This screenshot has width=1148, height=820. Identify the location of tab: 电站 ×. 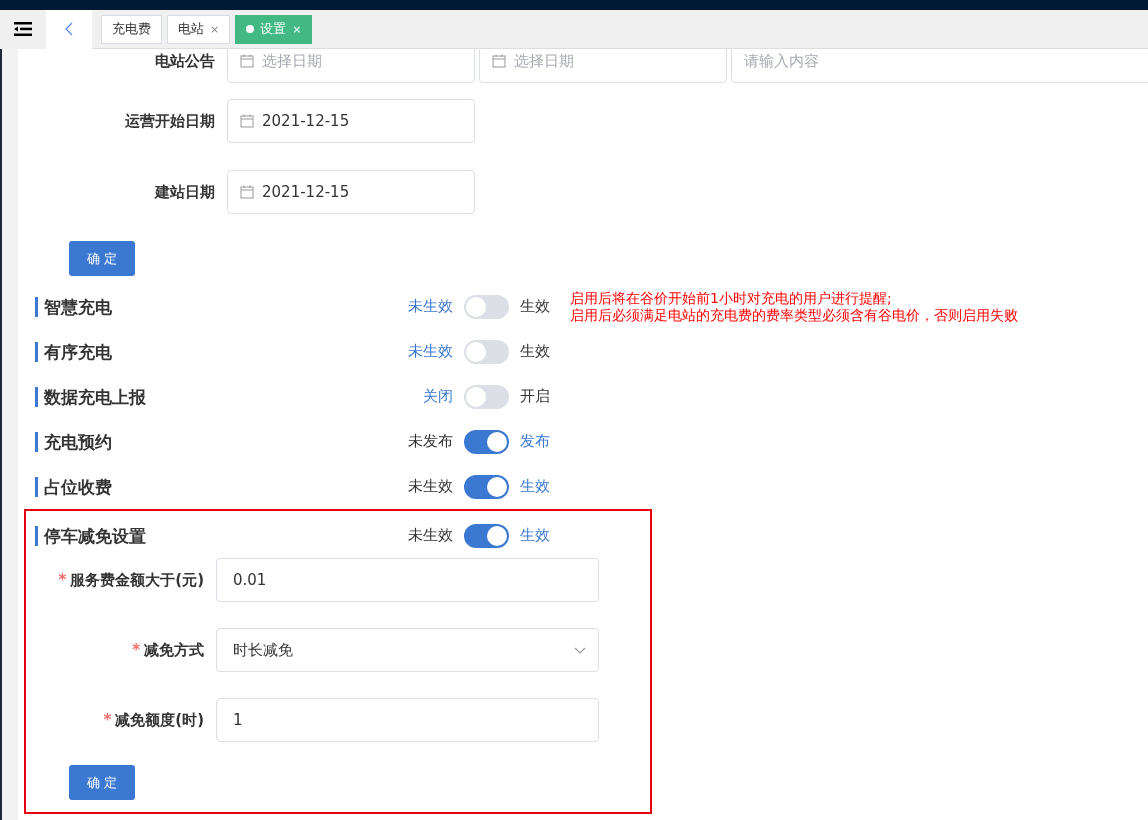
(199, 29).